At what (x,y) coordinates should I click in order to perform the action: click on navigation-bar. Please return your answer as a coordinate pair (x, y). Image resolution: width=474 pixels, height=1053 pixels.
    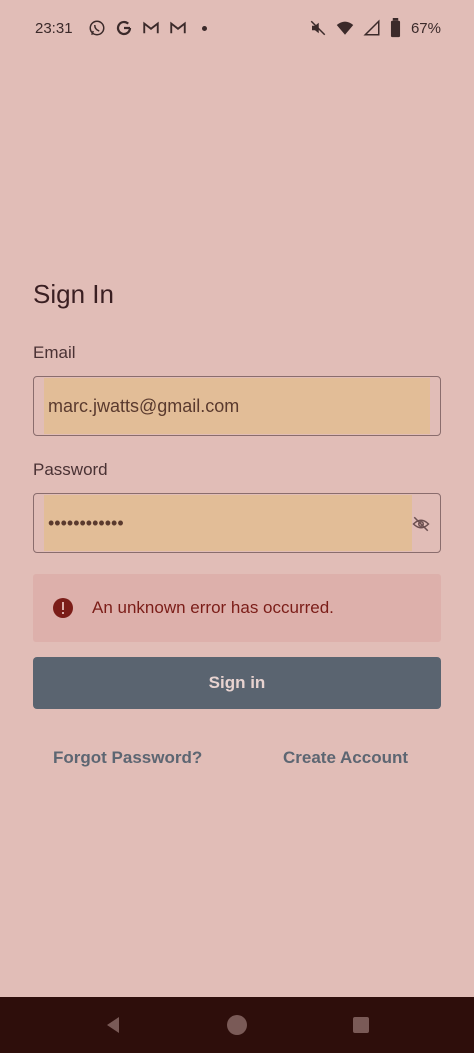
    Looking at the image, I should click on (237, 1025).